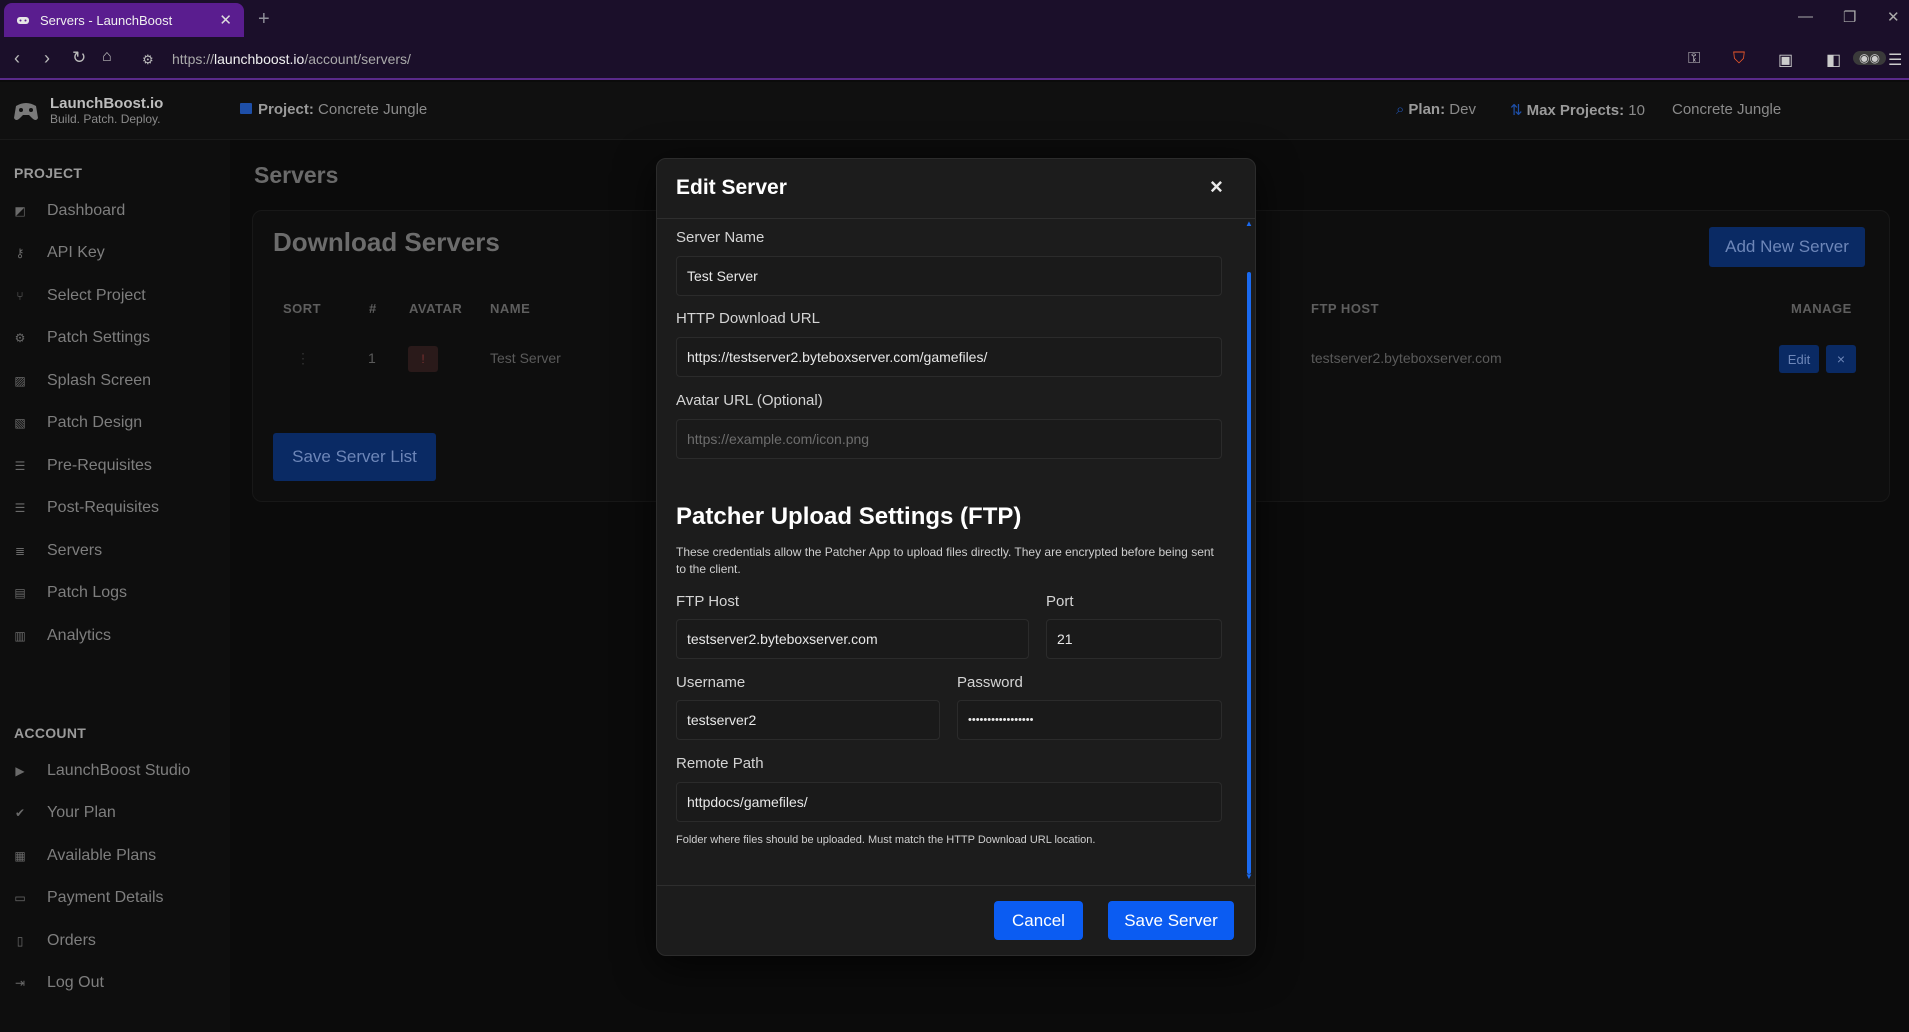  What do you see at coordinates (81, 381) in the screenshot?
I see `sidebar-item-splash-screen: ▨ Splash Screen` at bounding box center [81, 381].